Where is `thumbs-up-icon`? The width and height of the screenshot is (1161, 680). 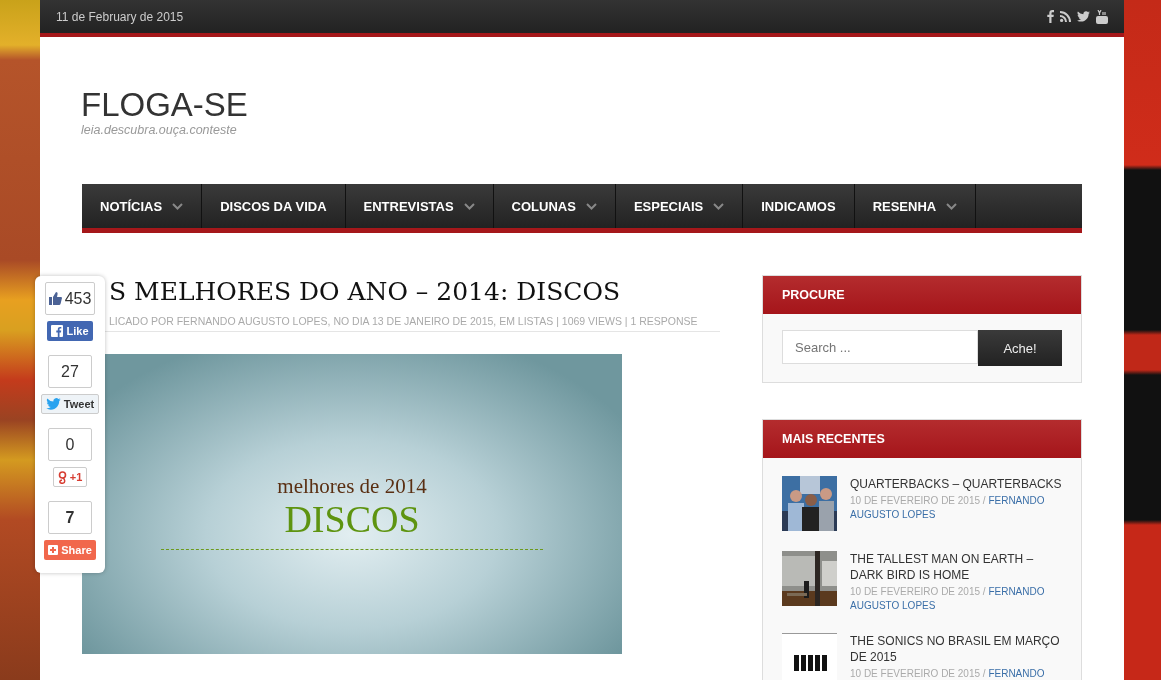
thumbs-up-icon is located at coordinates (55, 298).